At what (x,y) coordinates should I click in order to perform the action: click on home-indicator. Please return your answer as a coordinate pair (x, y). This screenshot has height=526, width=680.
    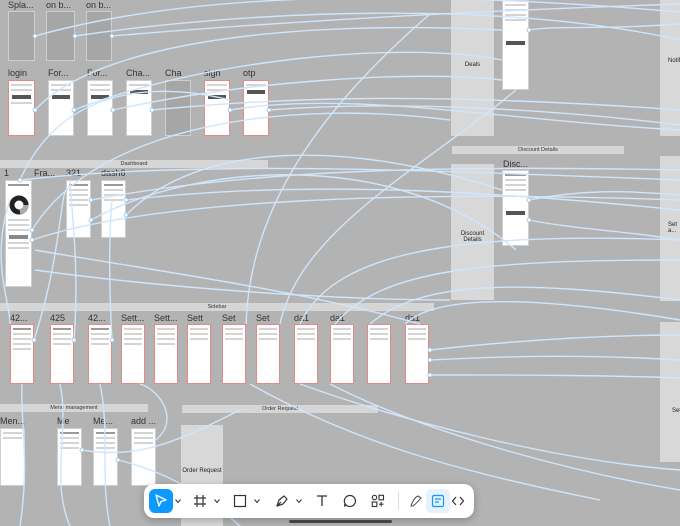
    Looking at the image, I should click on (340, 521).